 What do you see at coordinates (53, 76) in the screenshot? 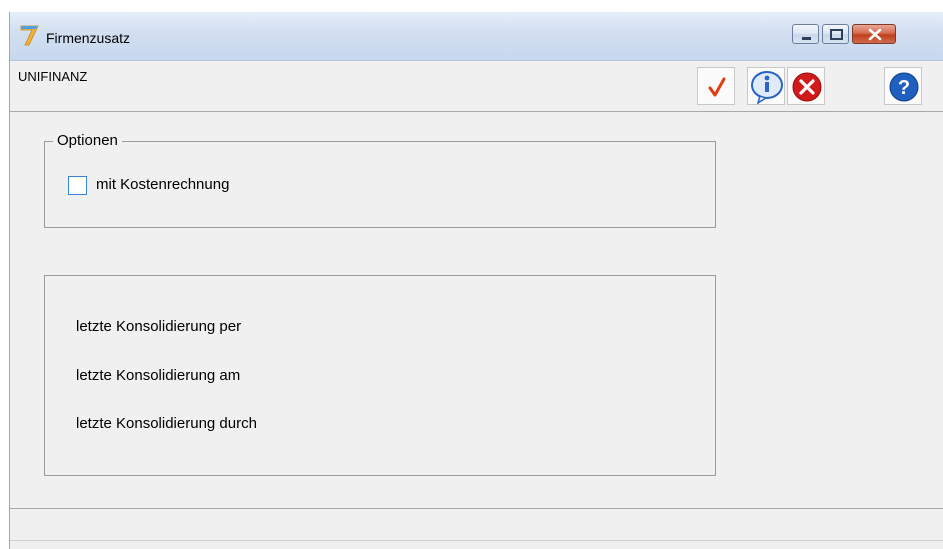
I see `company-name: UNIFINANZ` at bounding box center [53, 76].